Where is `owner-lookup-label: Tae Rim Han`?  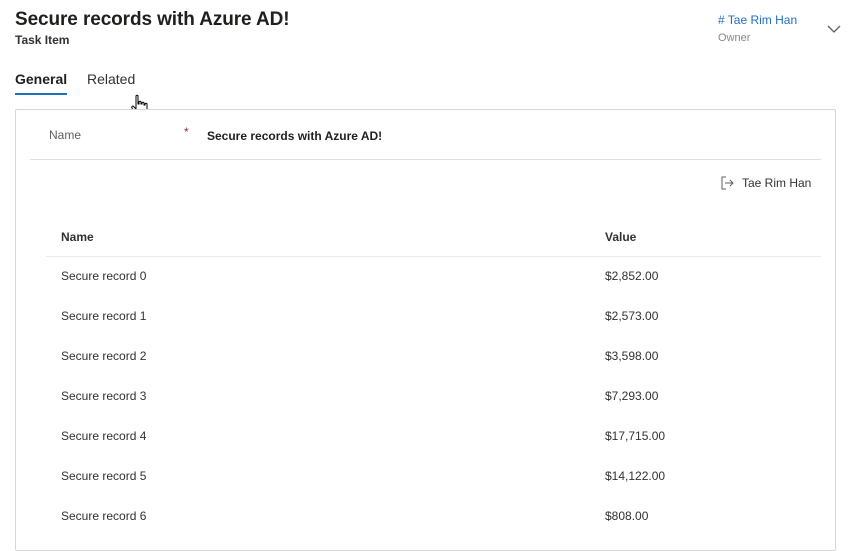
owner-lookup-label: Tae Rim Han is located at coordinates (777, 183).